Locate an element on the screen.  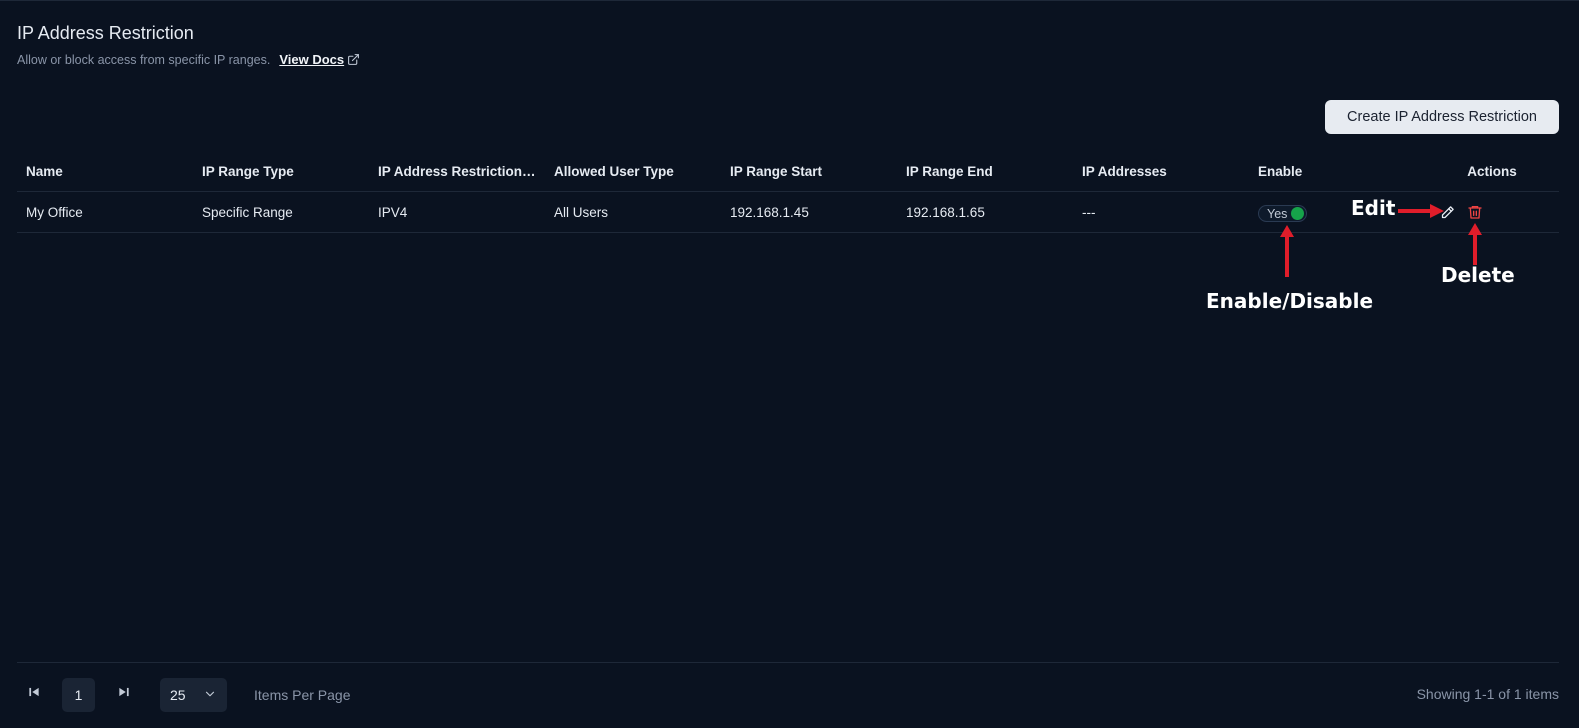
enable-toggle: Yes is located at coordinates (1283, 213).